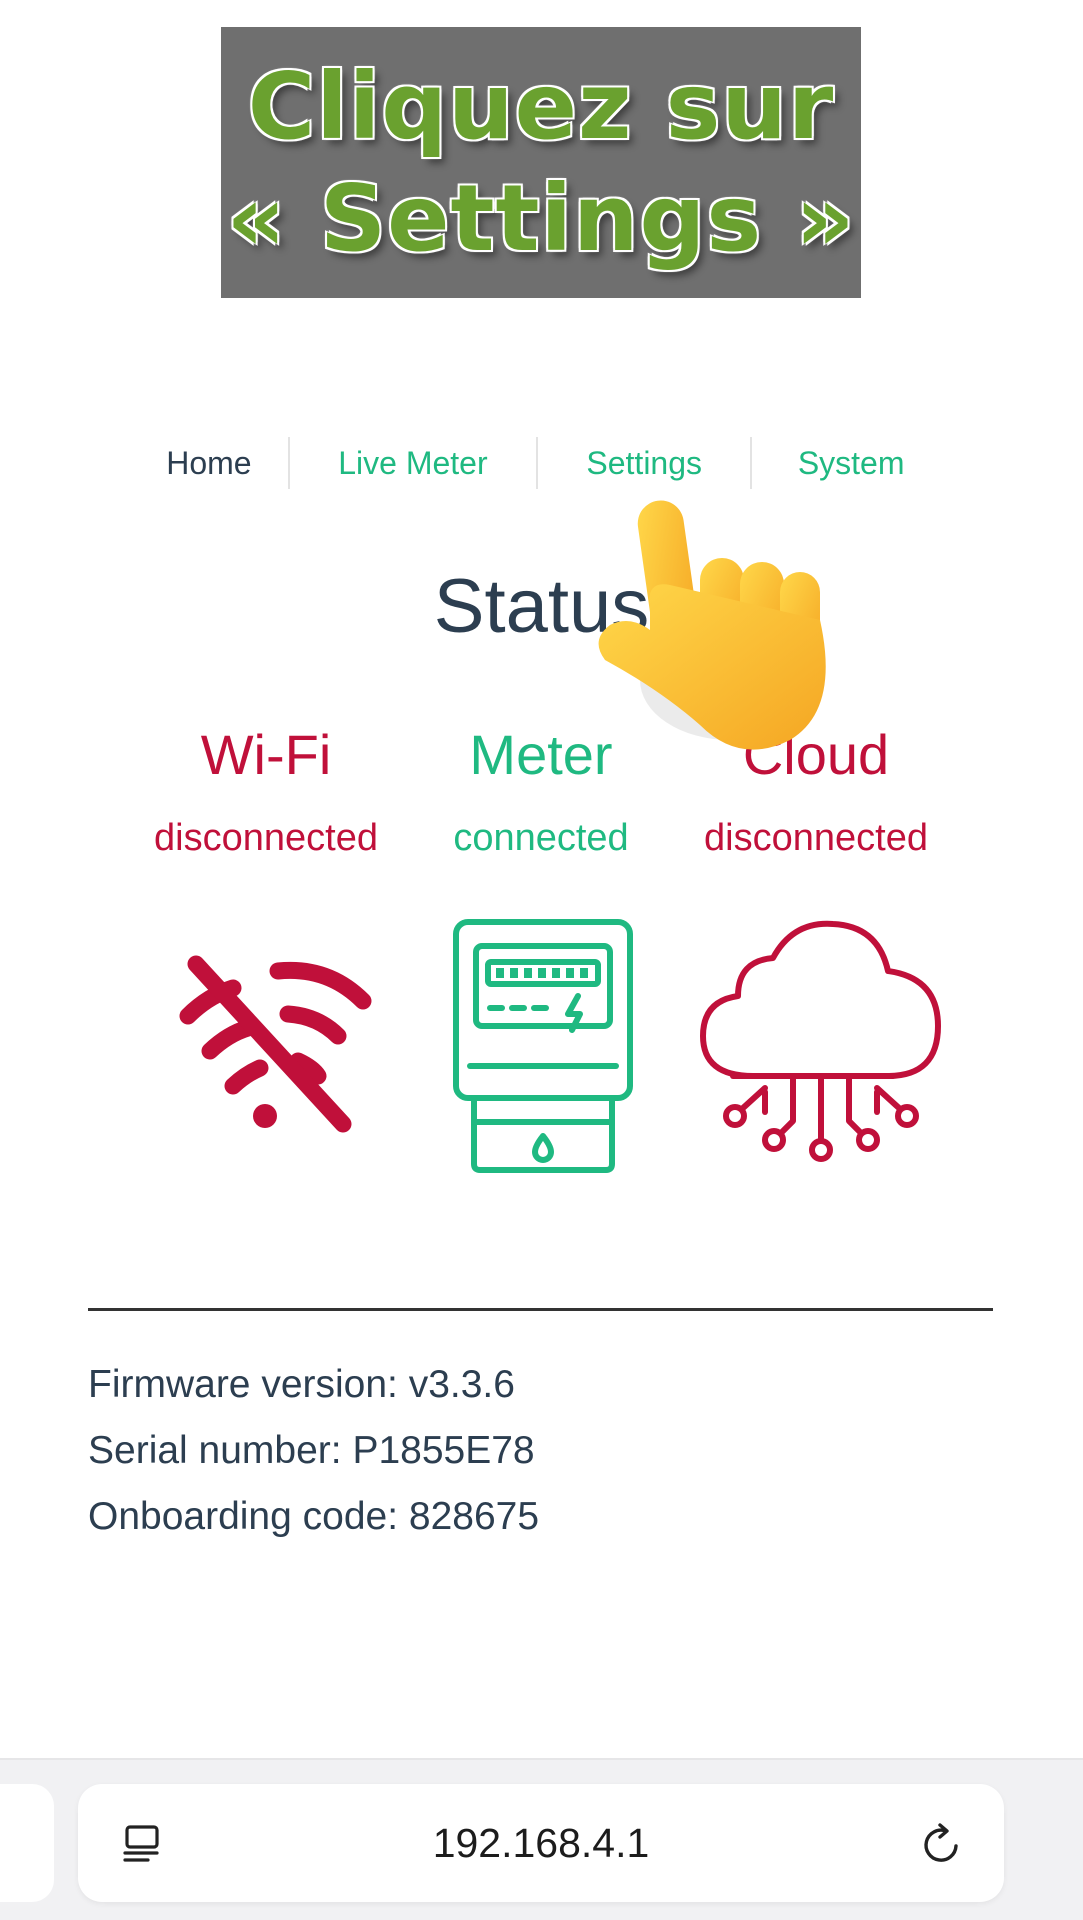  I want to click on meter-state: connected, so click(541, 838).